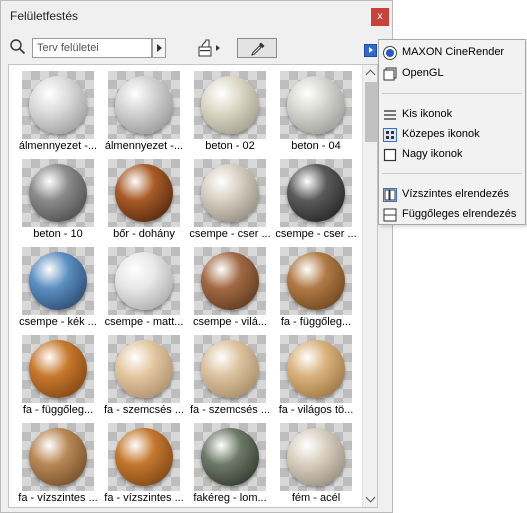  I want to click on list-view-icon, so click(390, 115).